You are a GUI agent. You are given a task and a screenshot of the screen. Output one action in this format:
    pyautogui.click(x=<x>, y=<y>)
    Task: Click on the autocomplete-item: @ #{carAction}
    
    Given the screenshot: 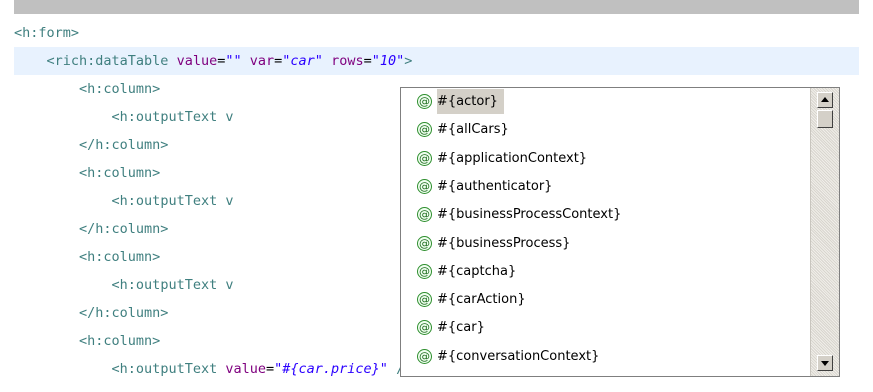 What is the action you would take?
    pyautogui.click(x=473, y=299)
    